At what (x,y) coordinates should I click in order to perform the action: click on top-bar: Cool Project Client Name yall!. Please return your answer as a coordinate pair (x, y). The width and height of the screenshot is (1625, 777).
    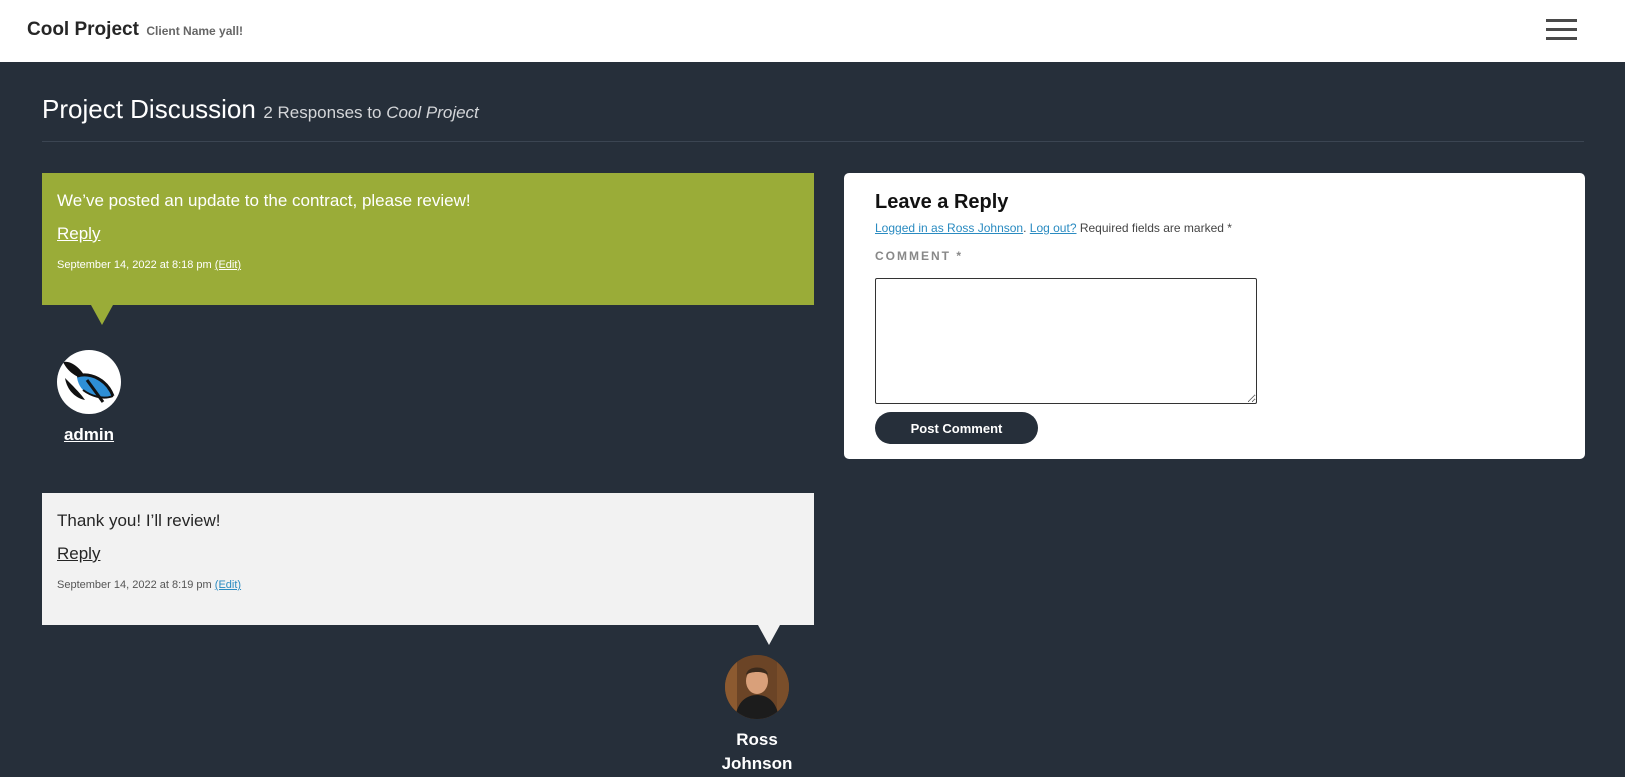
    Looking at the image, I should click on (812, 31).